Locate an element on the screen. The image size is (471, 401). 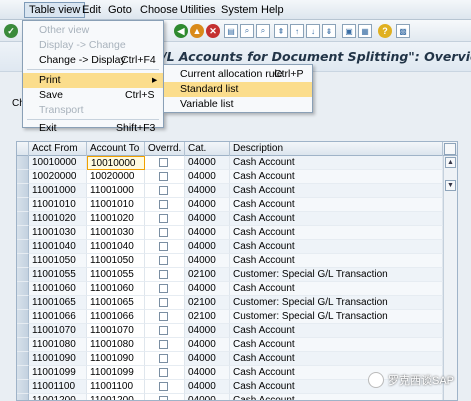
column-header-account-to: Account To is located at coordinates (116, 149).